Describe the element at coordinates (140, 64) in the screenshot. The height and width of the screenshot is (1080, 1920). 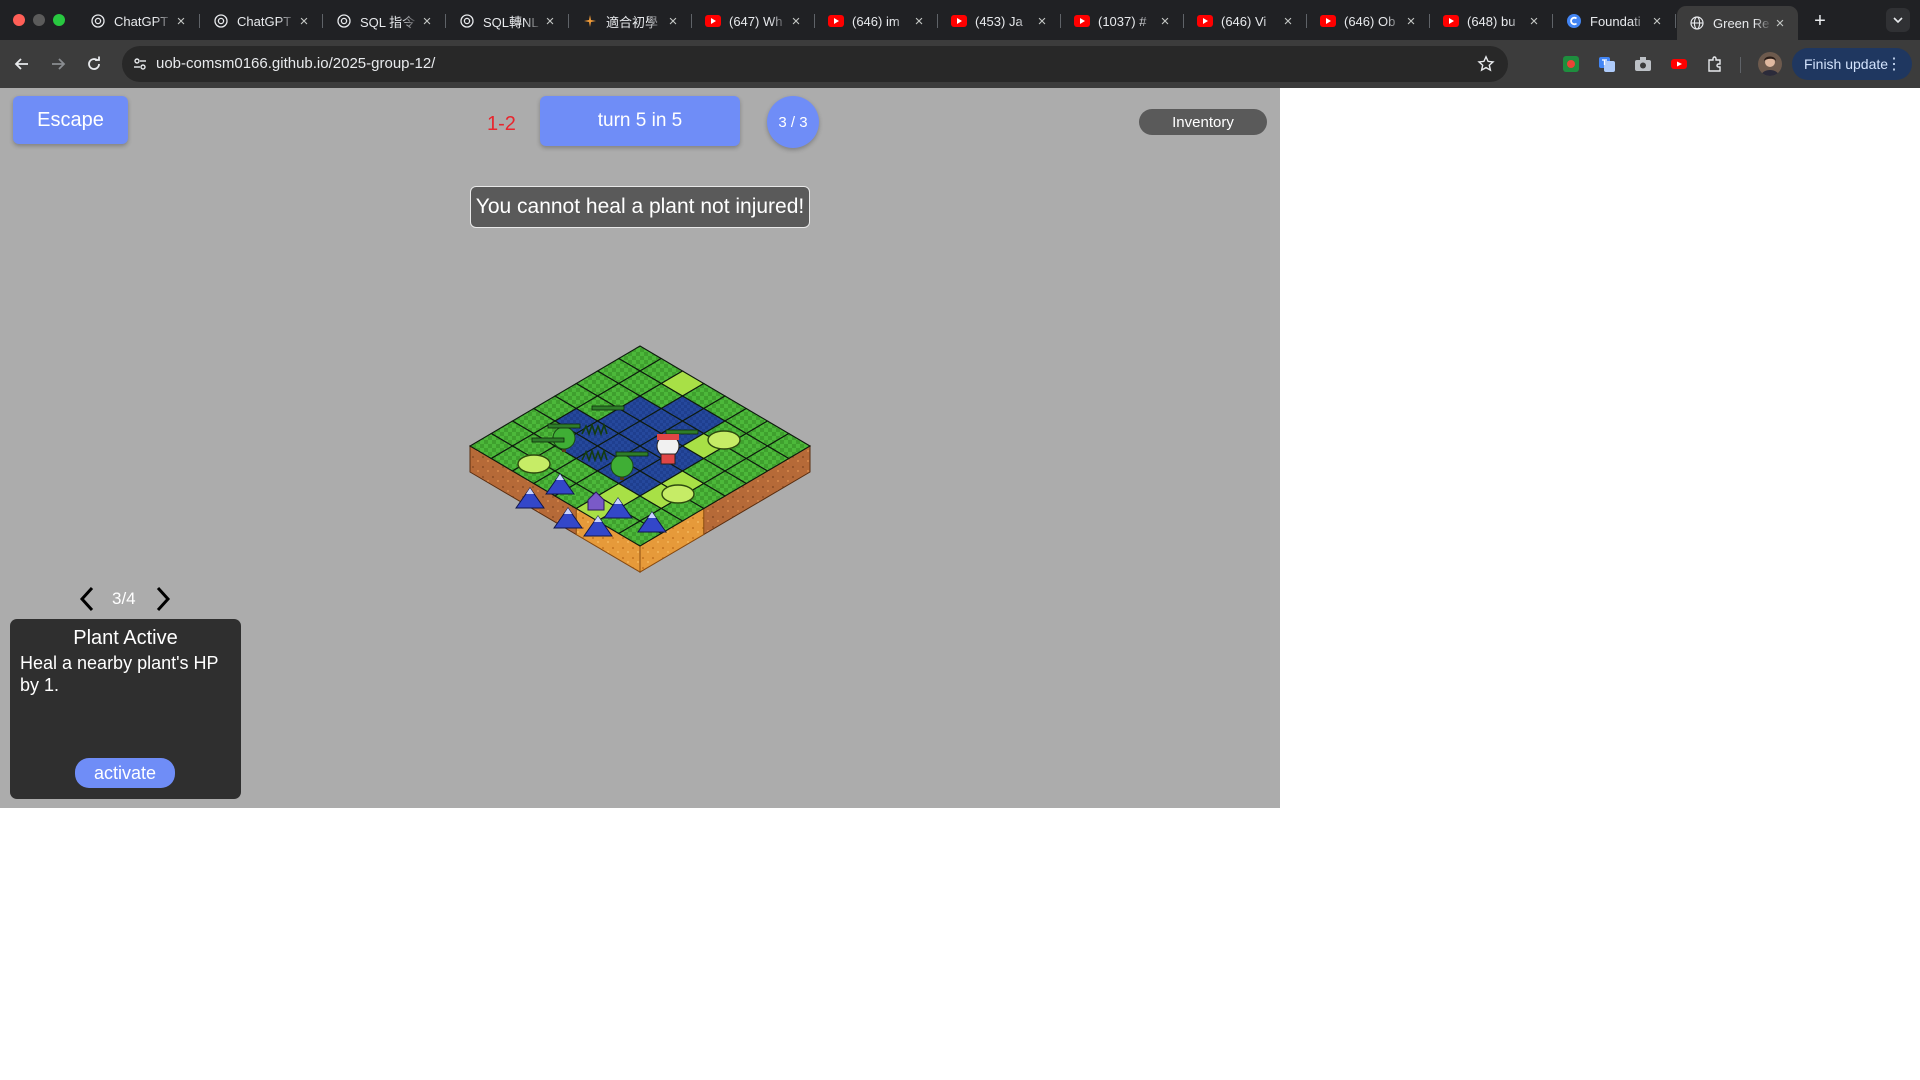
I see `site-info-icon` at that location.